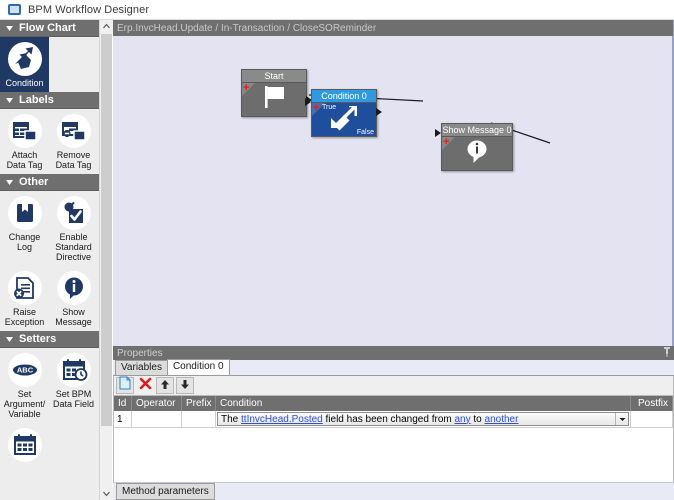  What do you see at coordinates (198, 367) in the screenshot?
I see `tab-condition-0: Condition 0` at bounding box center [198, 367].